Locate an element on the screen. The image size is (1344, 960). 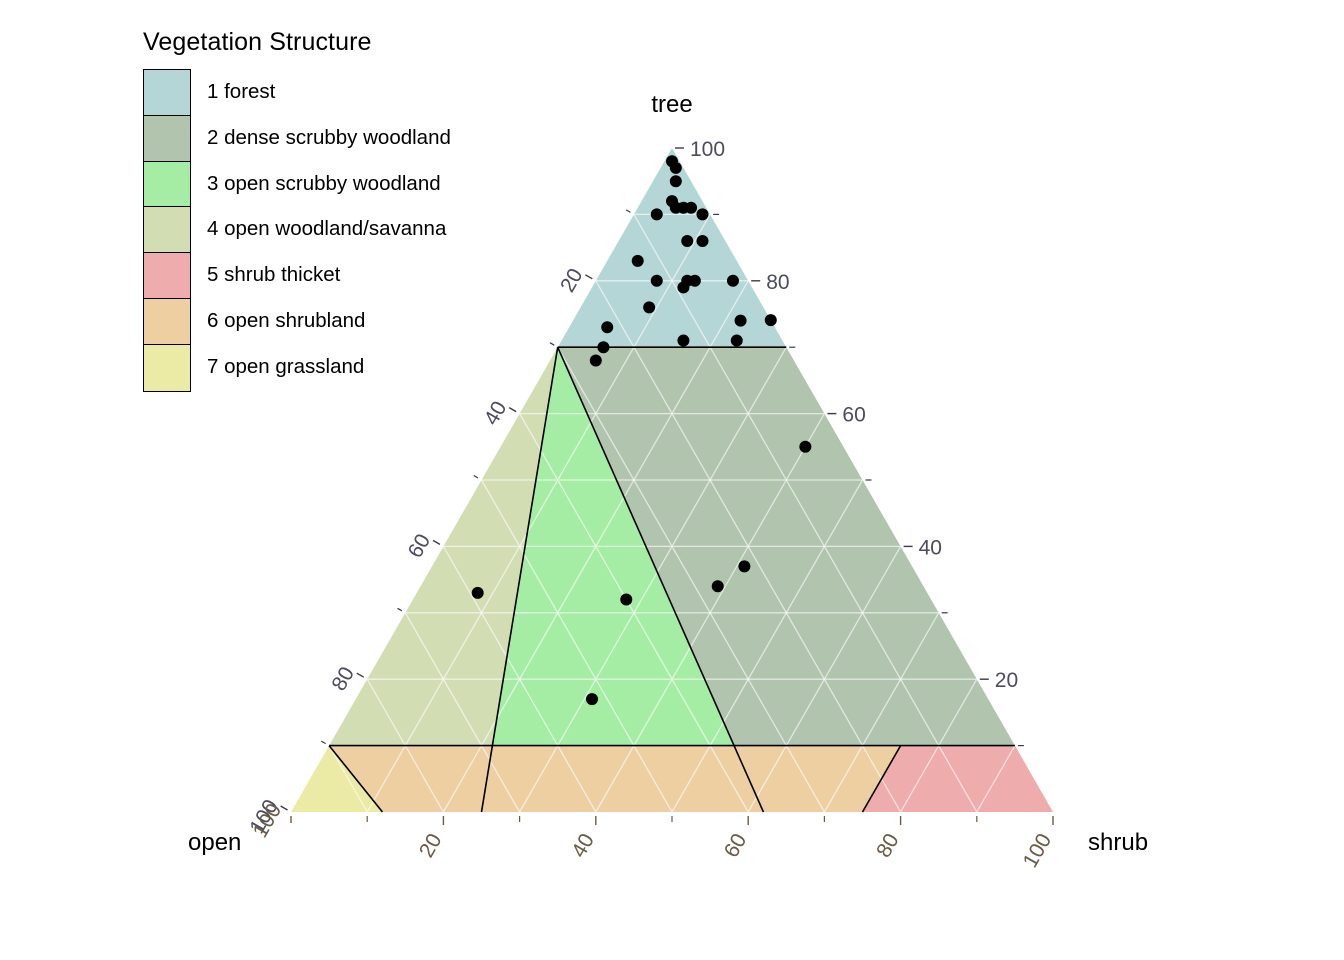
tick-label-right-40: 40 is located at coordinates (930, 547).